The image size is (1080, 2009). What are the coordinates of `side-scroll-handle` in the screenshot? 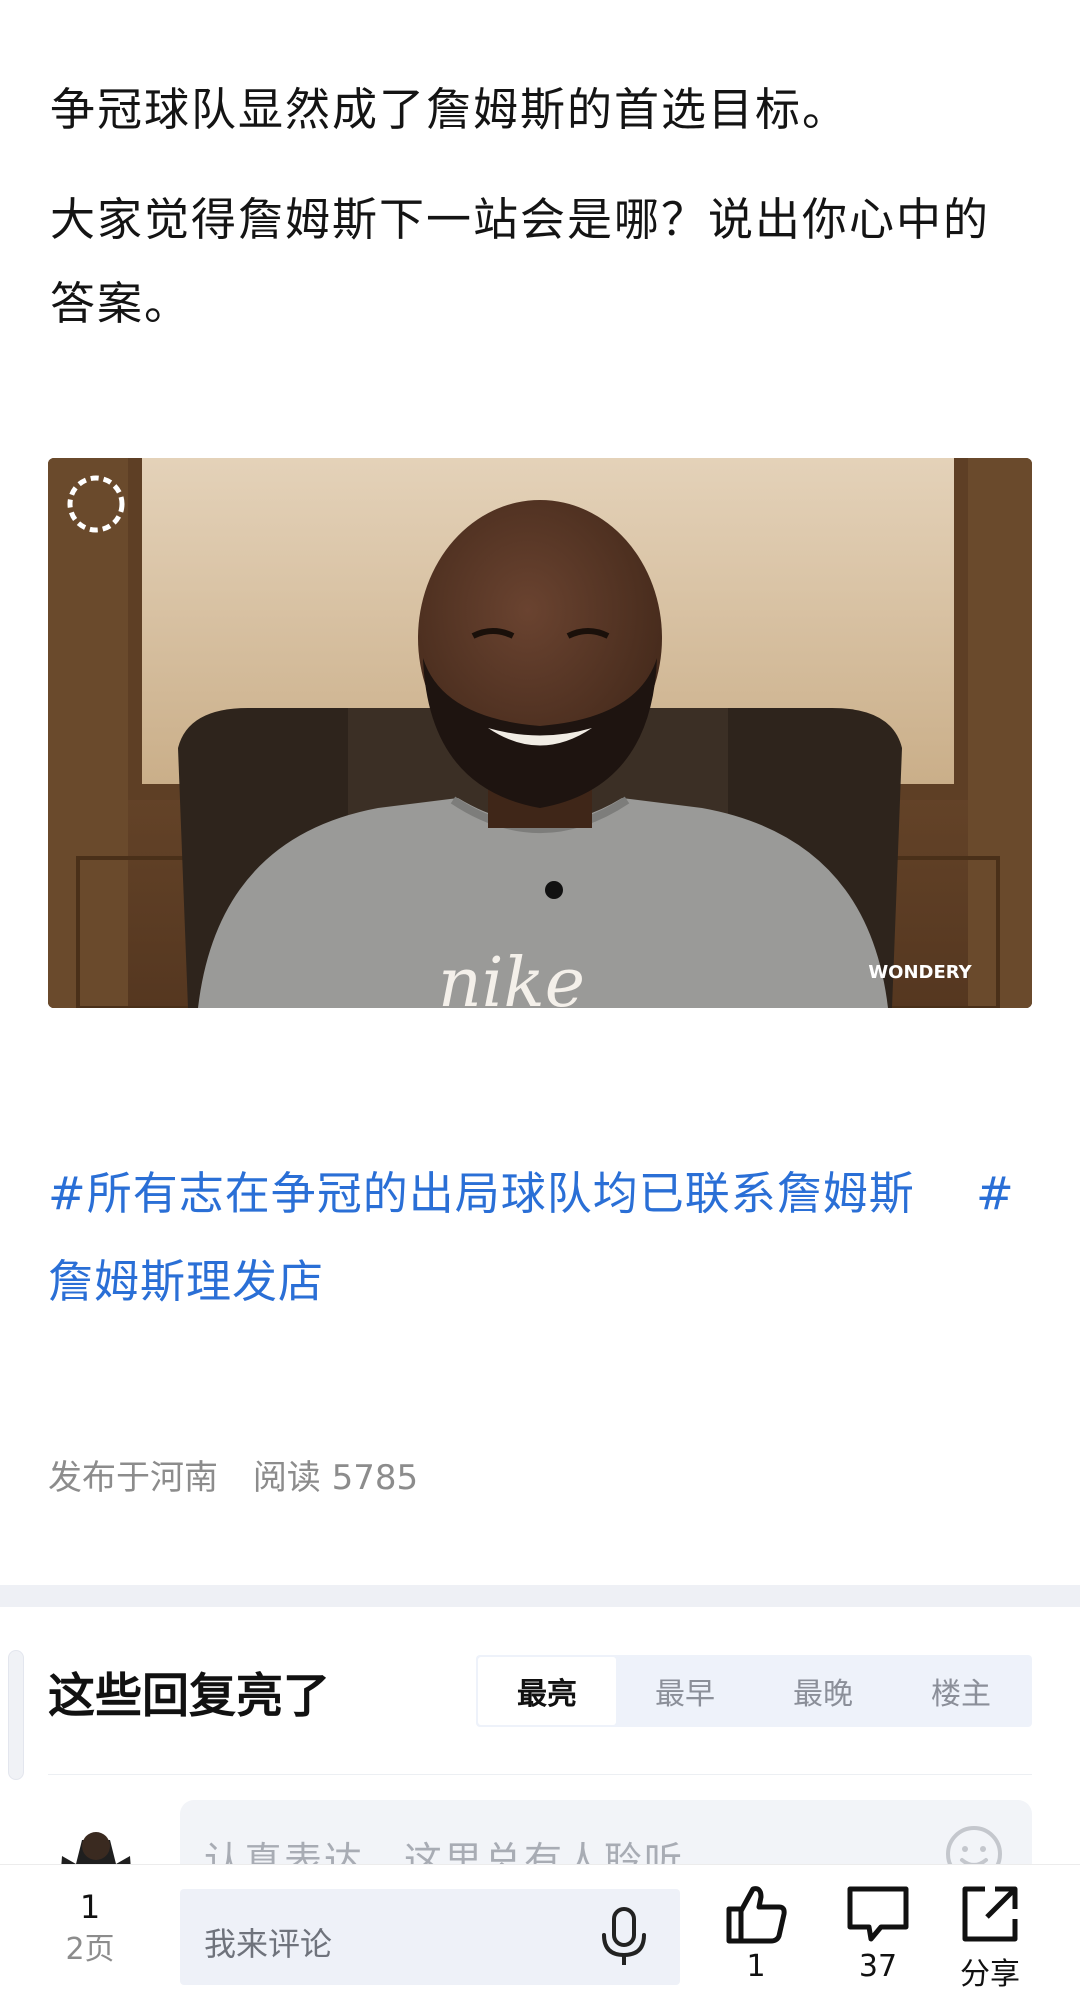 It's located at (16, 1715).